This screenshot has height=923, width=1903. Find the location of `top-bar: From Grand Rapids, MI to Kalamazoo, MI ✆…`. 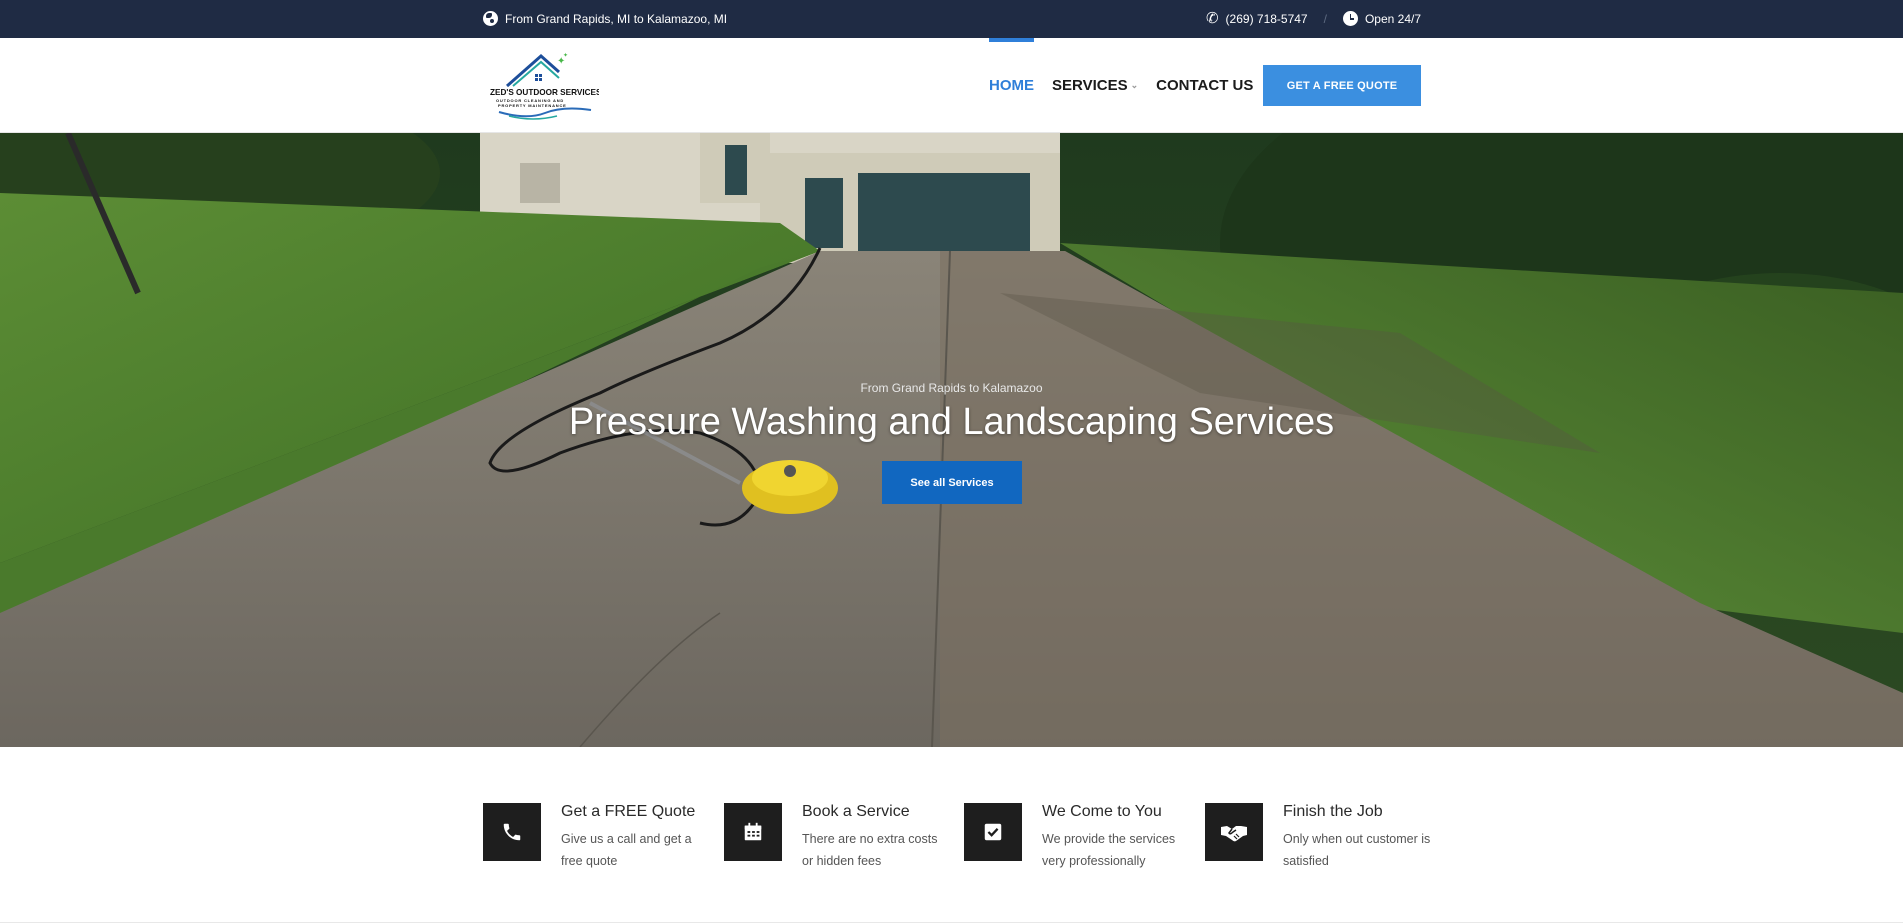

top-bar: From Grand Rapids, MI to Kalamazoo, MI ✆… is located at coordinates (951, 19).